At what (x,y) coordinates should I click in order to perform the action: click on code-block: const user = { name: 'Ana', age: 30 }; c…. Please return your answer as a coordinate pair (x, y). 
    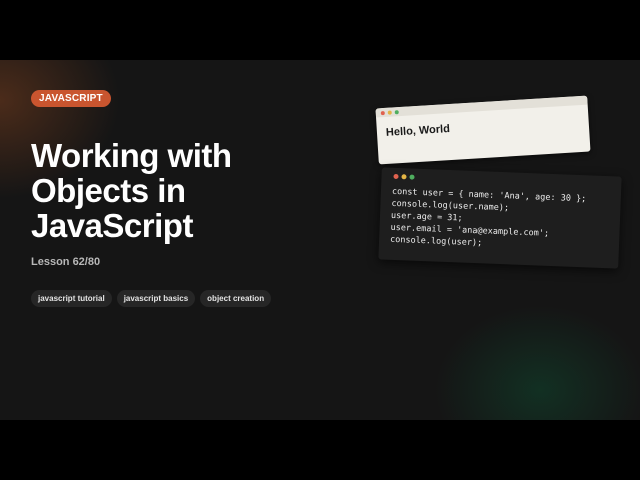
    Looking at the image, I should click on (488, 219).